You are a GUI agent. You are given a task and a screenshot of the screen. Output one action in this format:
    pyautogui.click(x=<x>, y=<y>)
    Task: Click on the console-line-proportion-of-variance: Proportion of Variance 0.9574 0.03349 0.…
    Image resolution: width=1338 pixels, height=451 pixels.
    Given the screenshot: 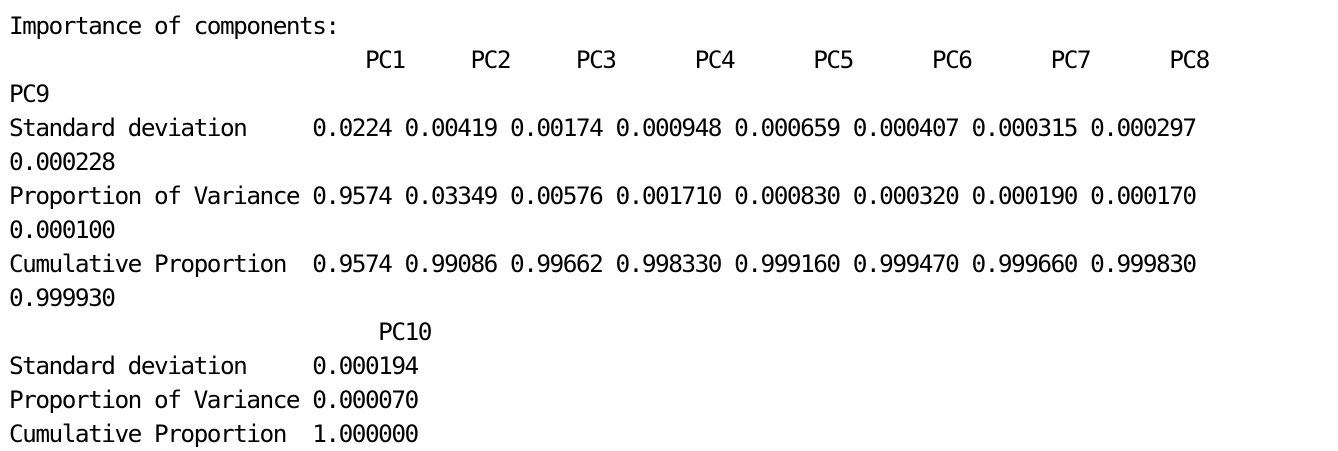 What is the action you would take?
    pyautogui.click(x=603, y=195)
    